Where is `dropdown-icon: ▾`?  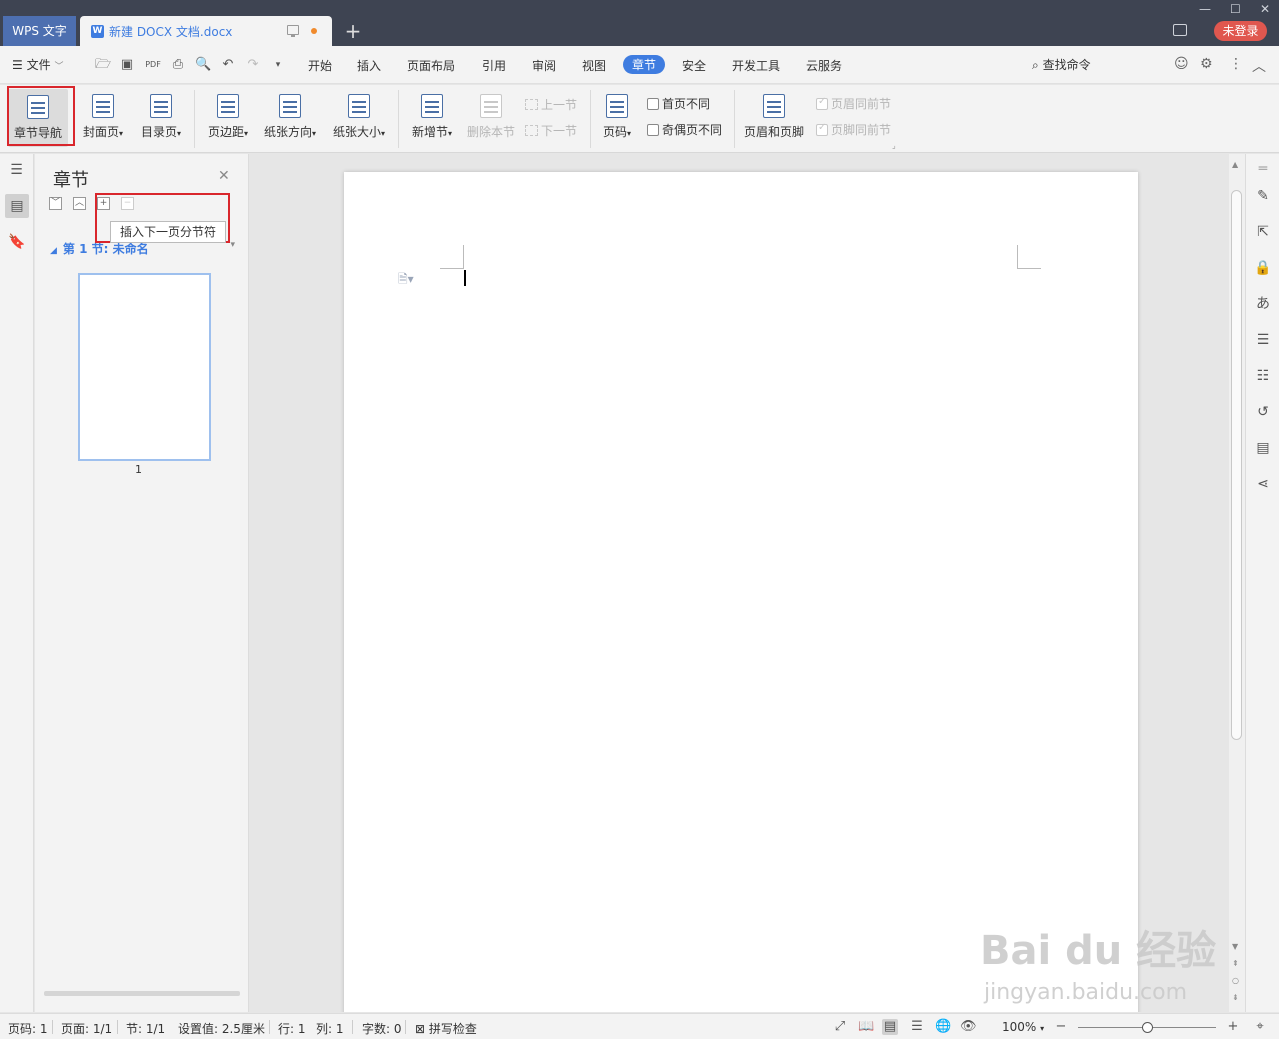
dropdown-icon: ▾ is located at coordinates (232, 245).